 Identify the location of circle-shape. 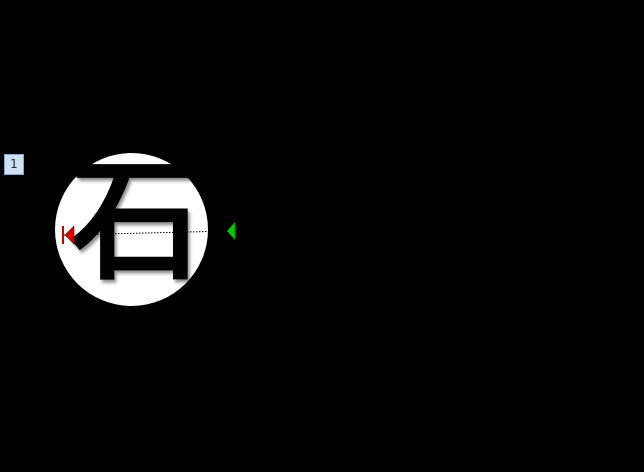
(131, 229).